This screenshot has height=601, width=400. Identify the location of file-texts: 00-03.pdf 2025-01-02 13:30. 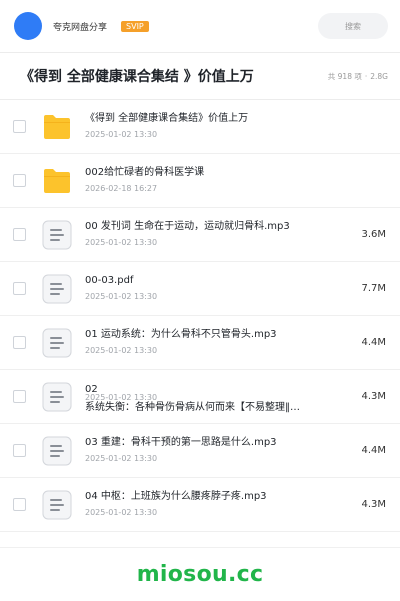
(218, 289).